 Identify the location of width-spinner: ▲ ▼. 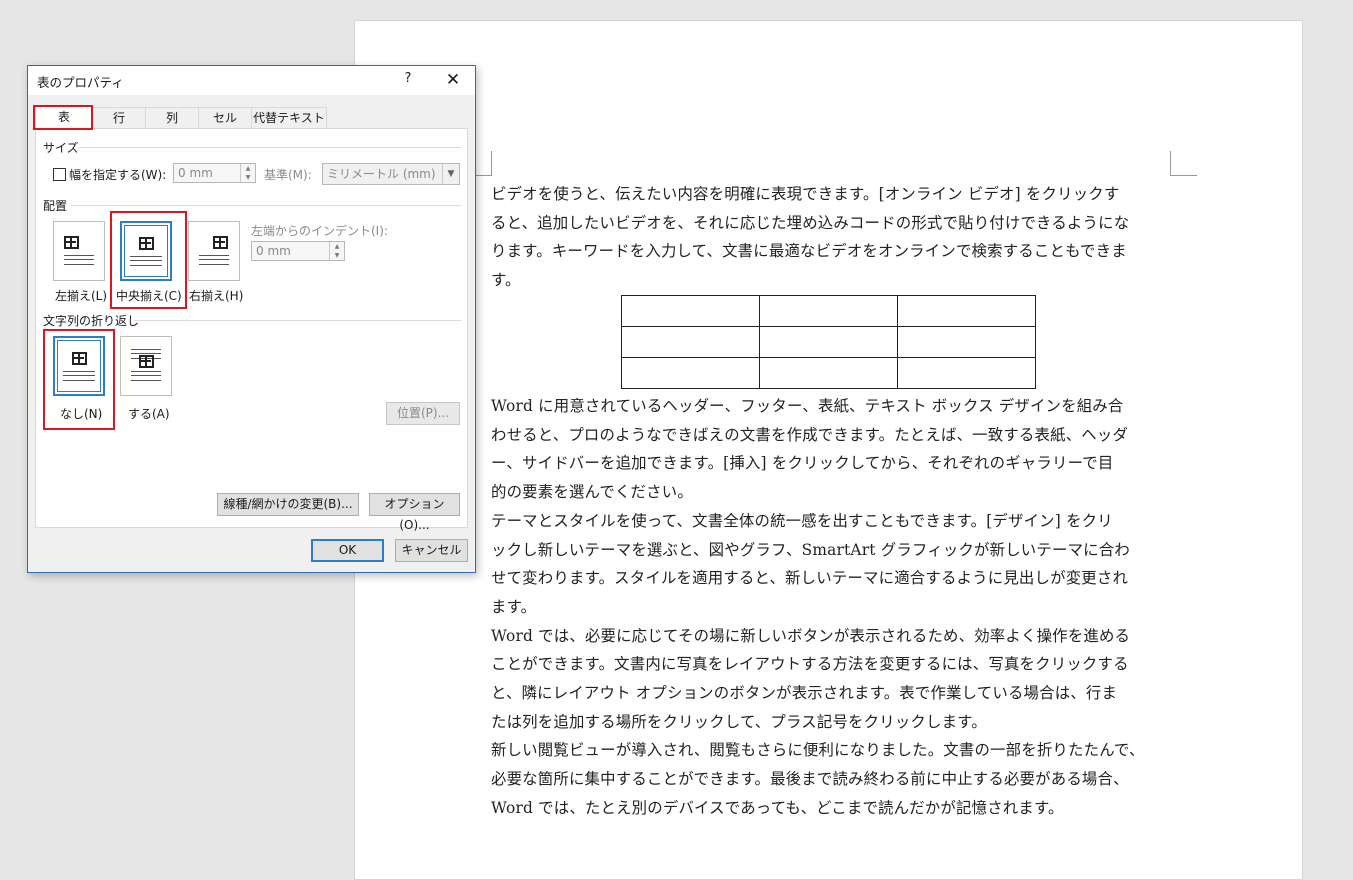
(247, 173).